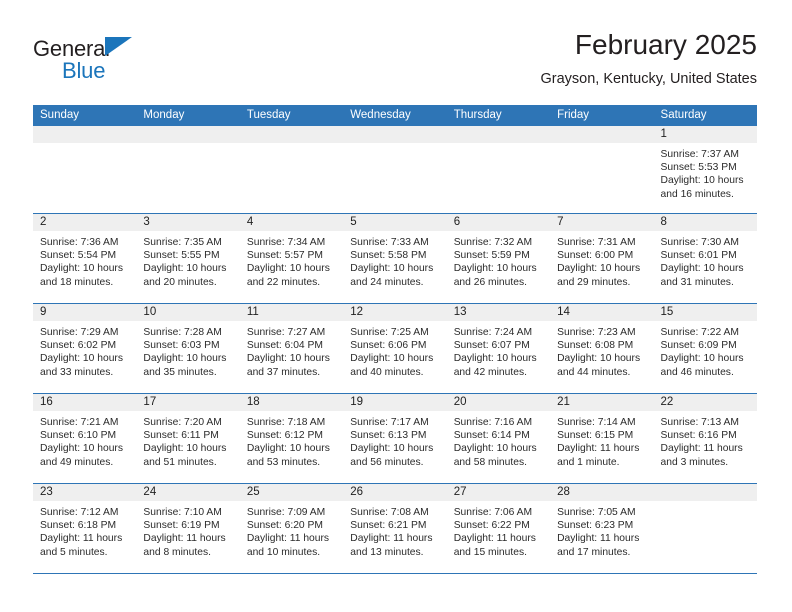 Image resolution: width=792 pixels, height=612 pixels. What do you see at coordinates (460, 312) in the screenshot?
I see `day-number: 13` at bounding box center [460, 312].